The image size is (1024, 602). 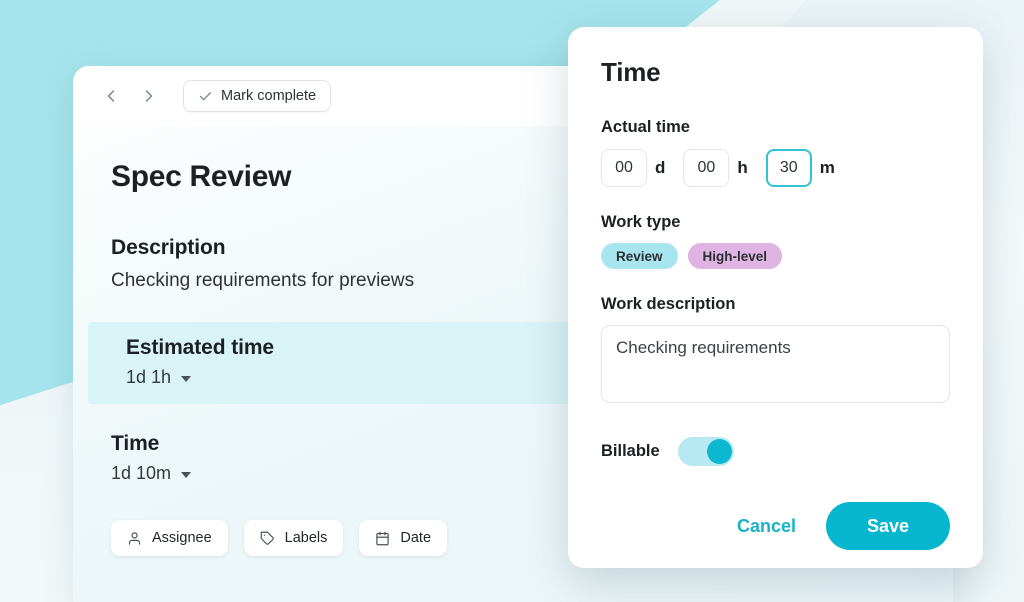 I want to click on tag-icon, so click(x=267, y=538).